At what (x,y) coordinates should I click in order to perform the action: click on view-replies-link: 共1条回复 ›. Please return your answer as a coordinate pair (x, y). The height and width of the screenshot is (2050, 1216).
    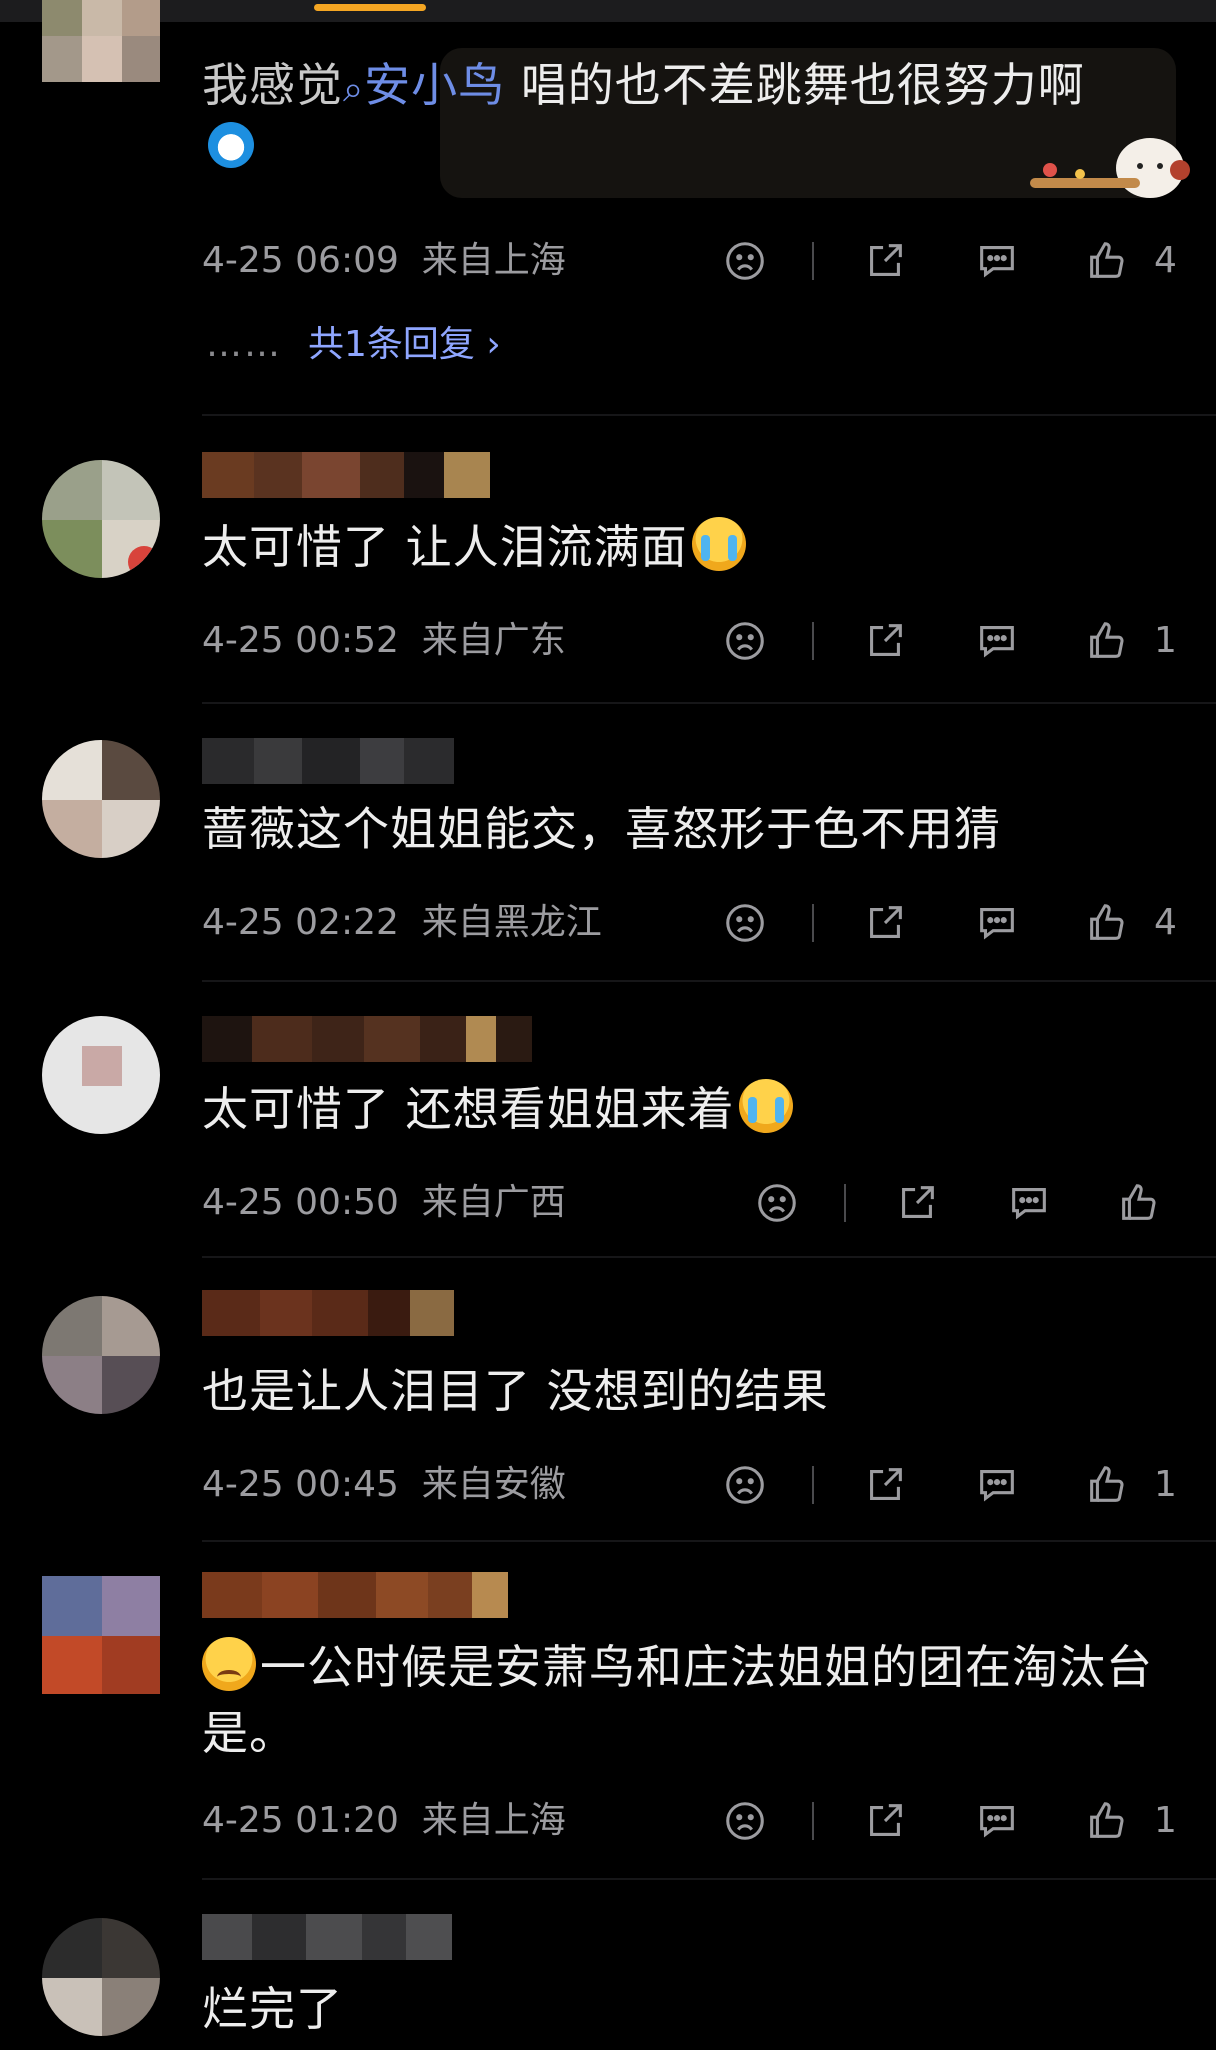
    Looking at the image, I should click on (404, 344).